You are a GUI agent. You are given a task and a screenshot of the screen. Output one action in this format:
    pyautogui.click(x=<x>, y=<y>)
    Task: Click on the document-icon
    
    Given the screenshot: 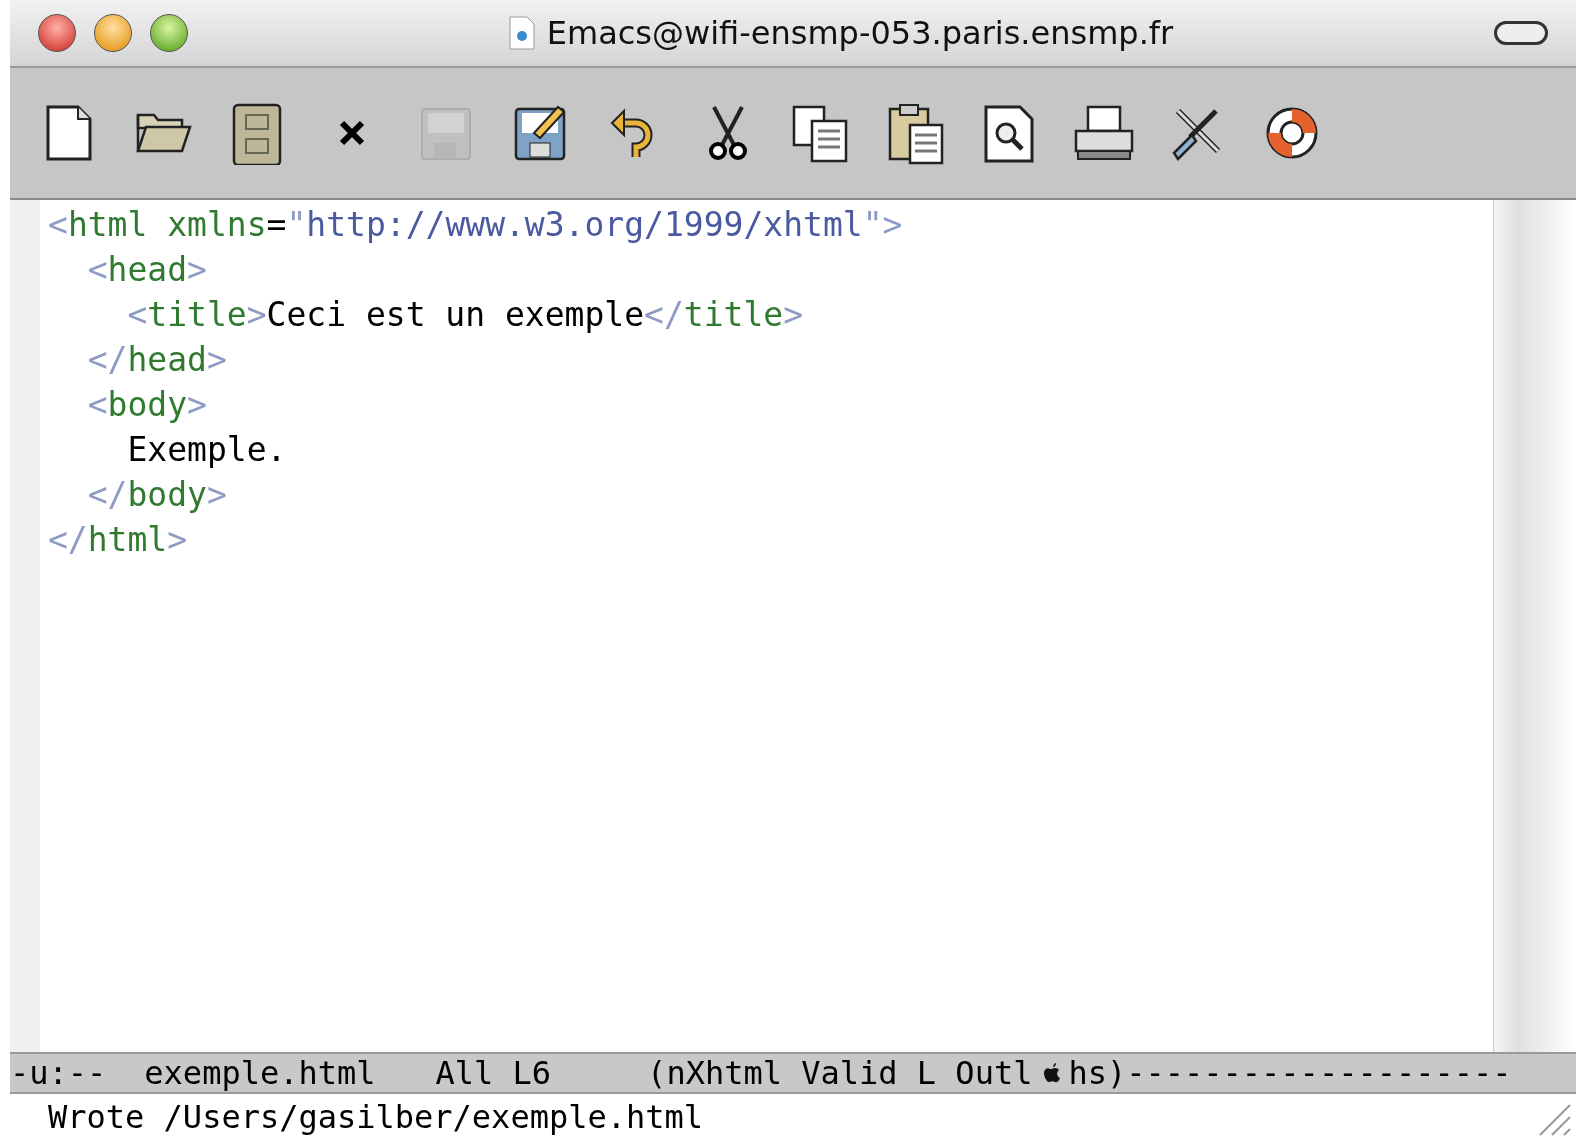 What is the action you would take?
    pyautogui.click(x=521, y=33)
    